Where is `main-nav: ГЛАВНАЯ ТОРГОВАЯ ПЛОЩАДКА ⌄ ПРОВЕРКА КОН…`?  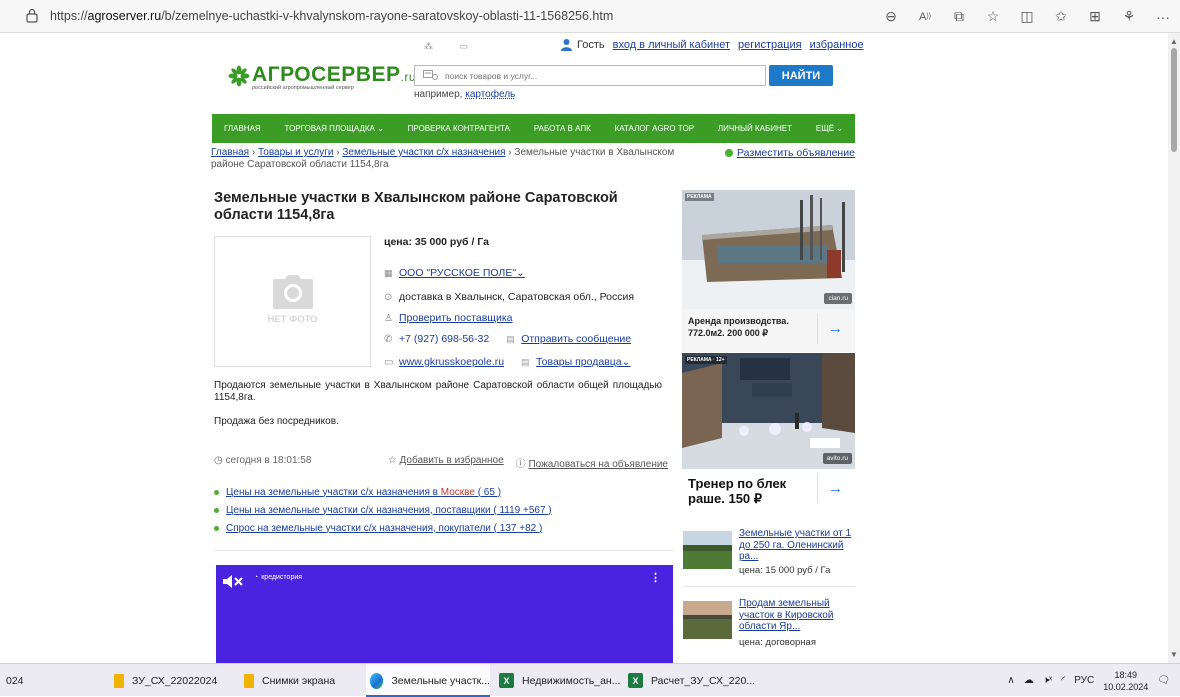 main-nav: ГЛАВНАЯ ТОРГОВАЯ ПЛОЩАДКА ⌄ ПРОВЕРКА КОН… is located at coordinates (533, 128).